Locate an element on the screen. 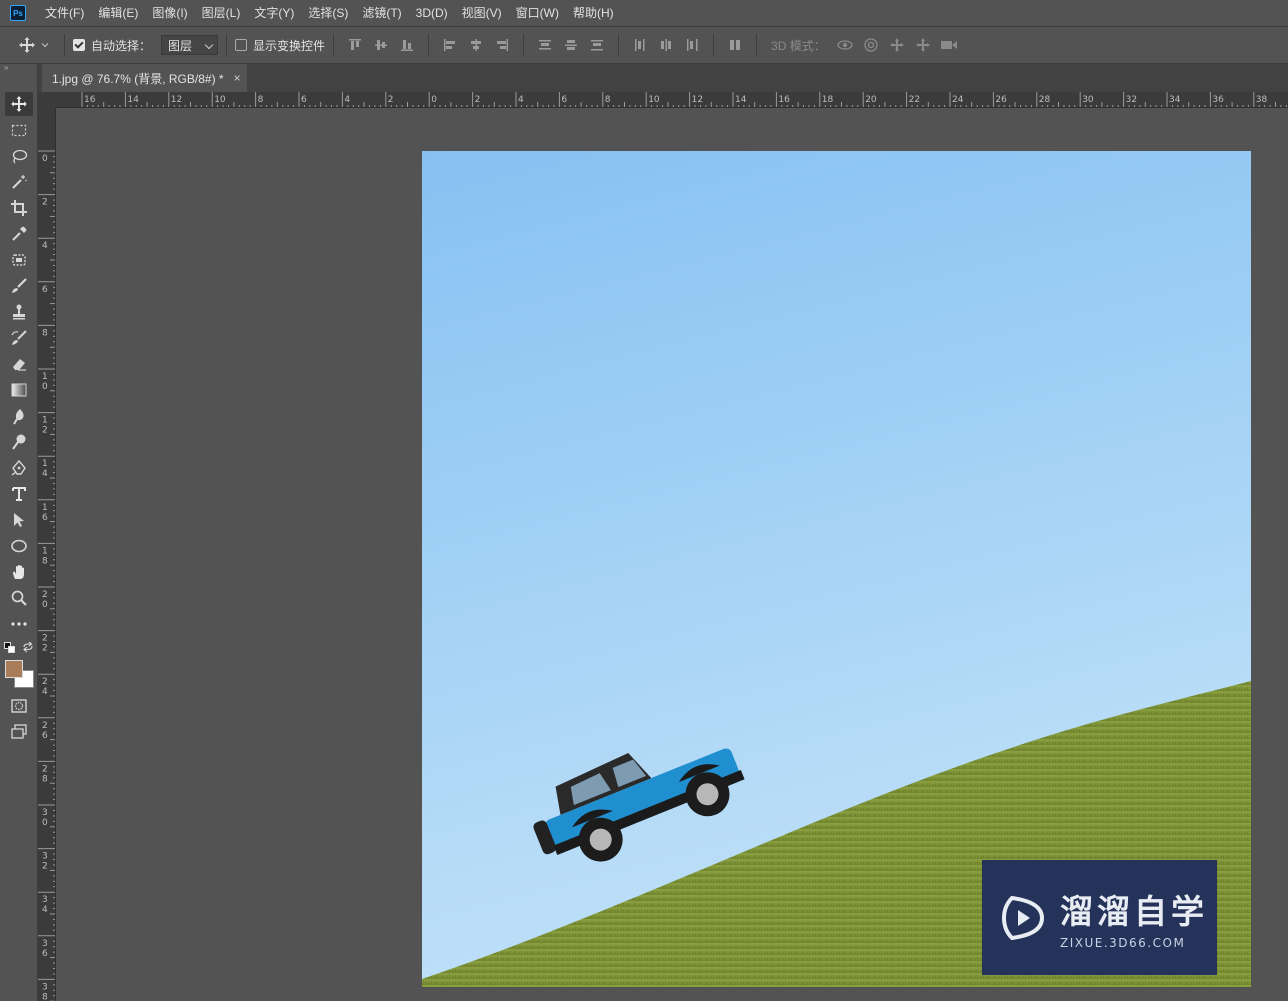  screen-mode-button is located at coordinates (19, 732).